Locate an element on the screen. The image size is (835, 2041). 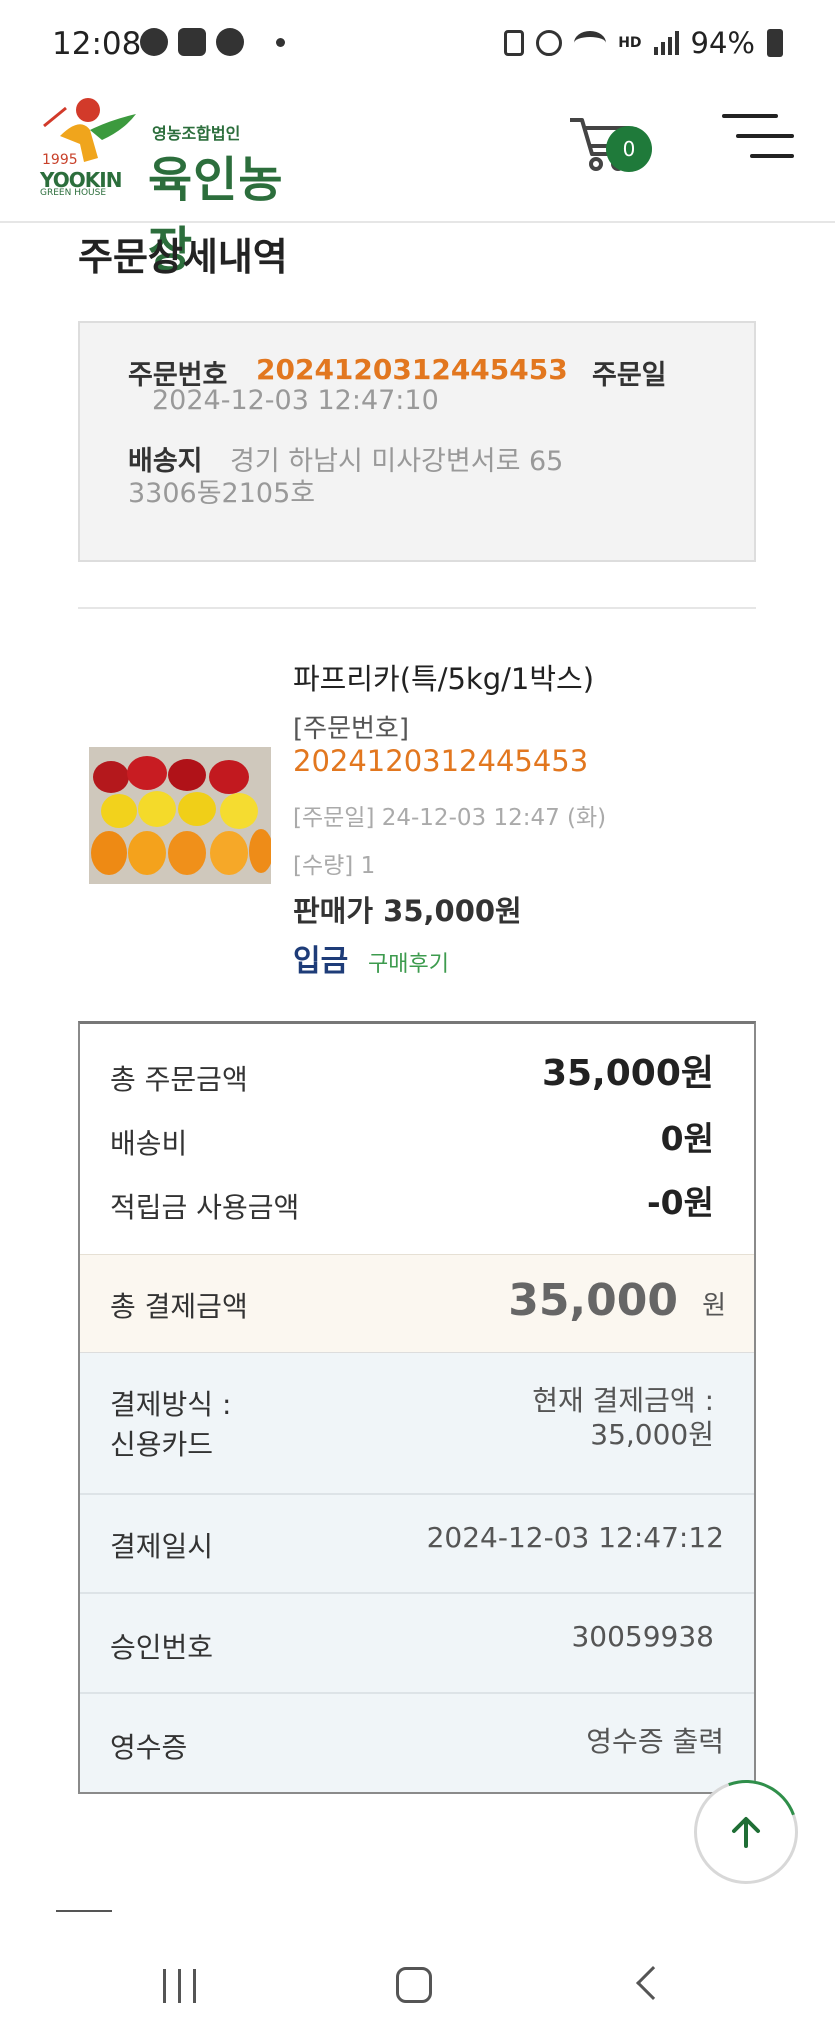
battery-percent: 94% is located at coordinates (722, 43).